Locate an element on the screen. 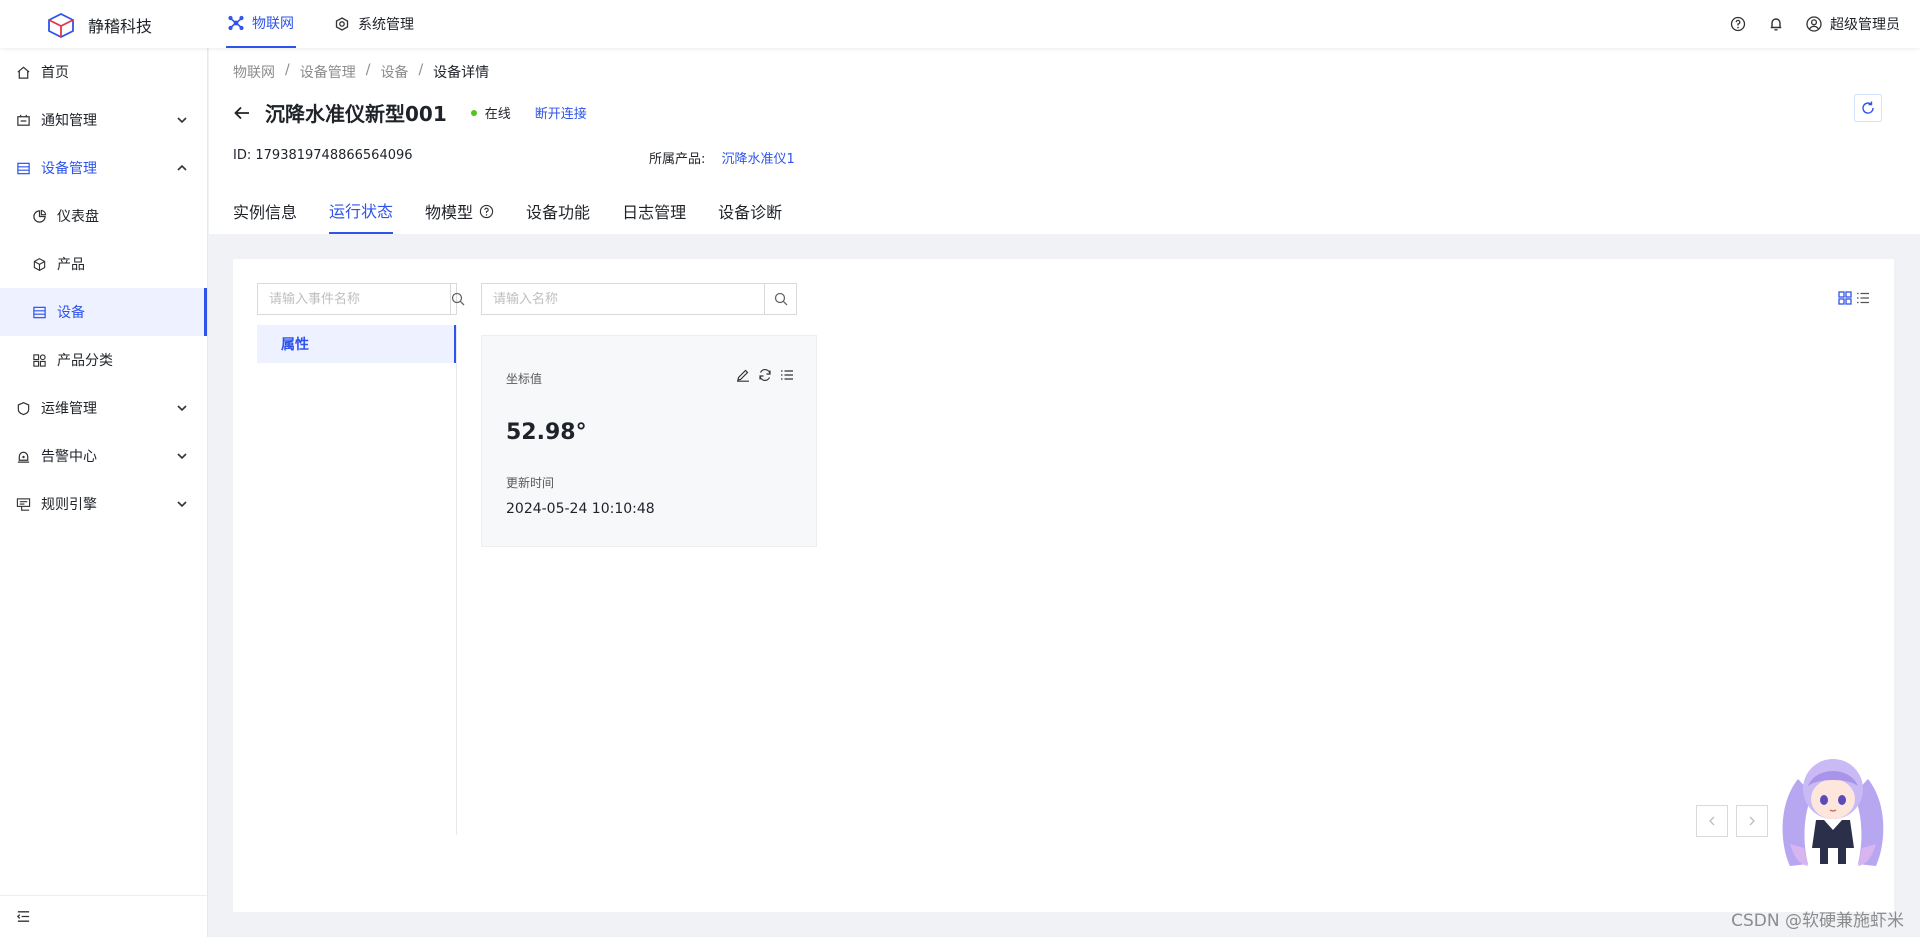 Image resolution: width=1920 pixels, height=937 pixels. device-id-row: ID: 1793819748866564096 is located at coordinates (323, 155).